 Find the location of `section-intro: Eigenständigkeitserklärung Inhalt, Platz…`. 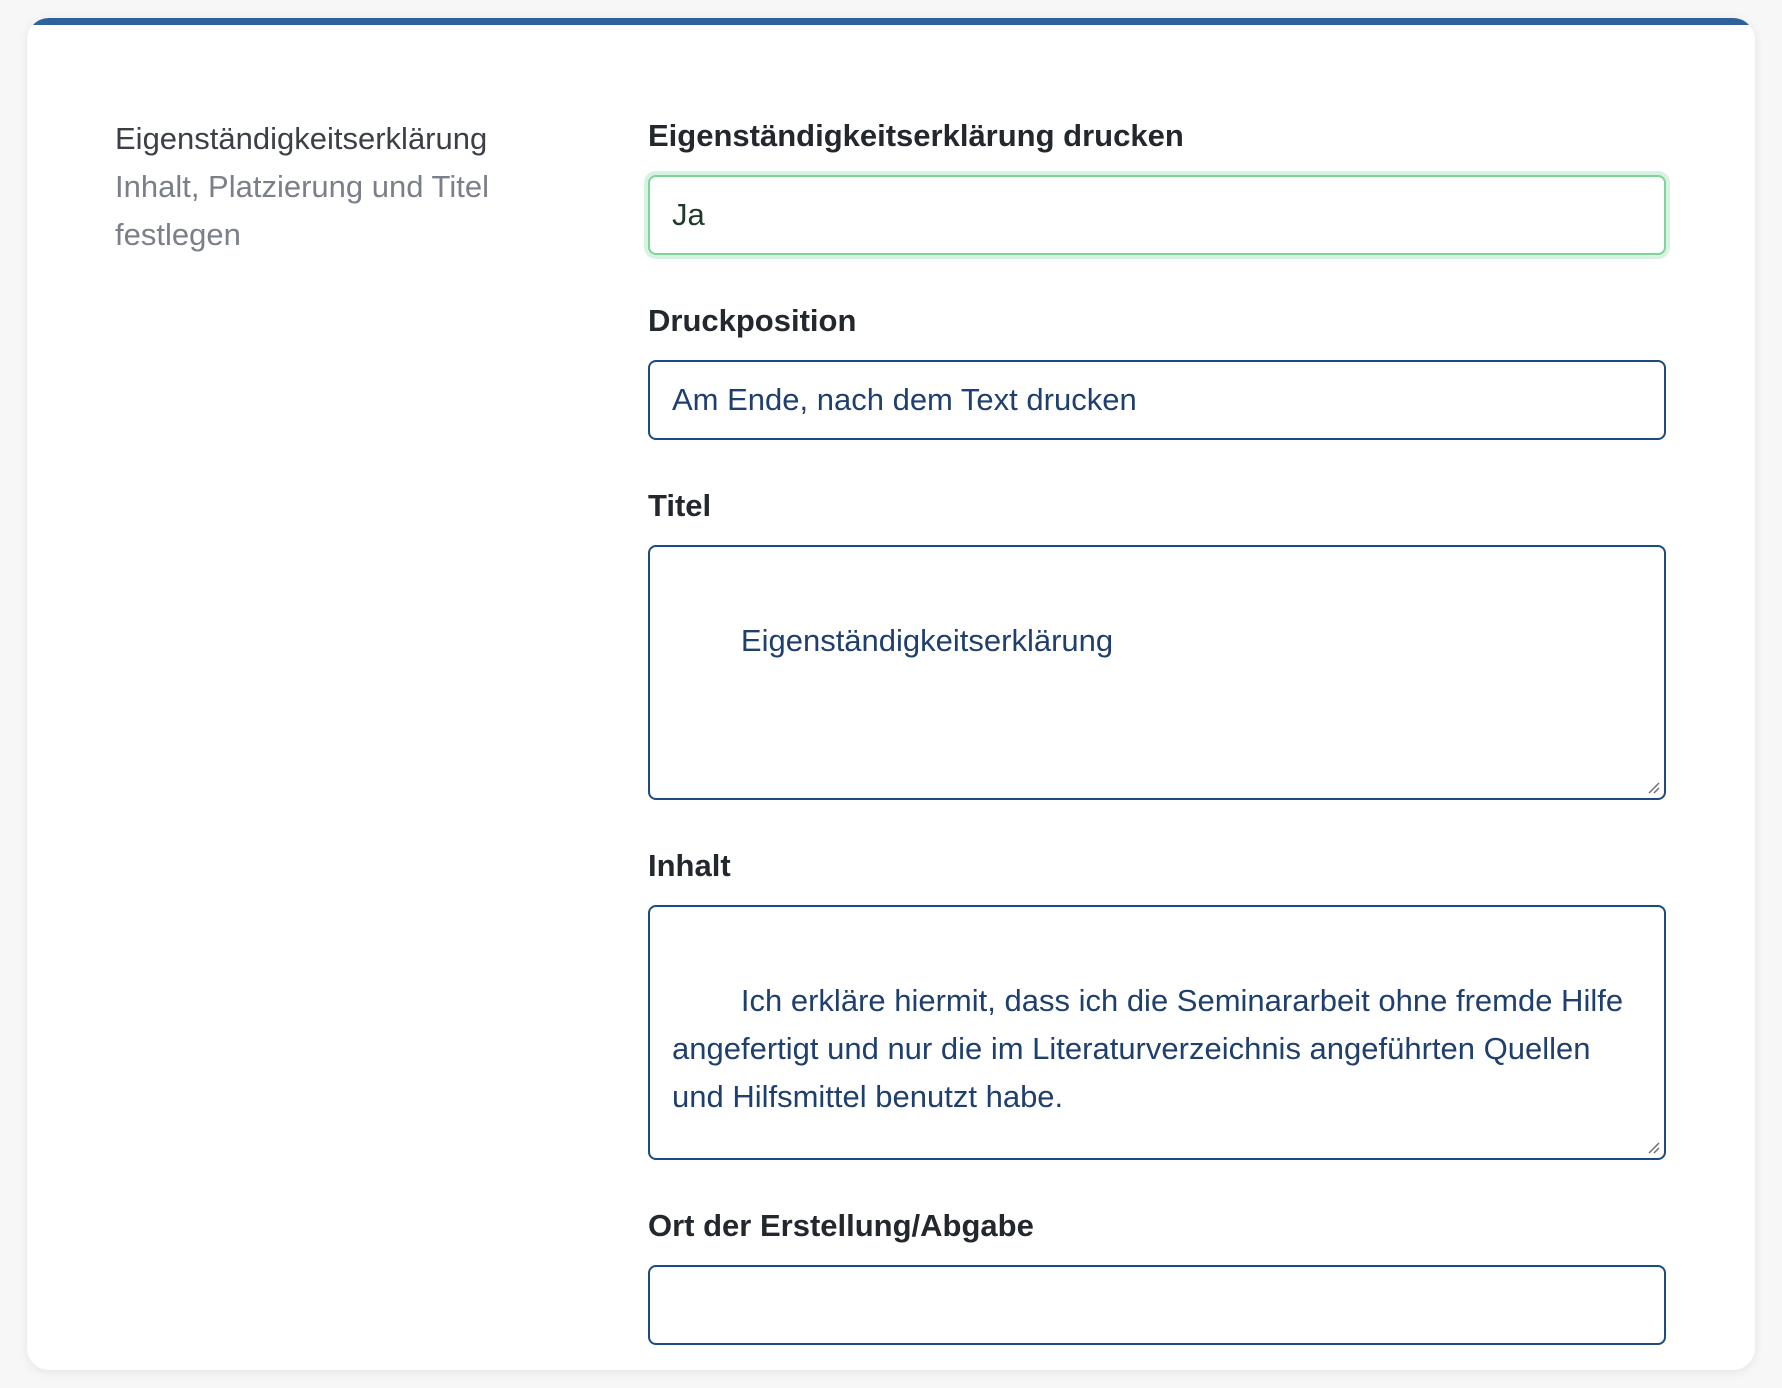

section-intro: Eigenständigkeitserklärung Inhalt, Platz… is located at coordinates (340, 187).